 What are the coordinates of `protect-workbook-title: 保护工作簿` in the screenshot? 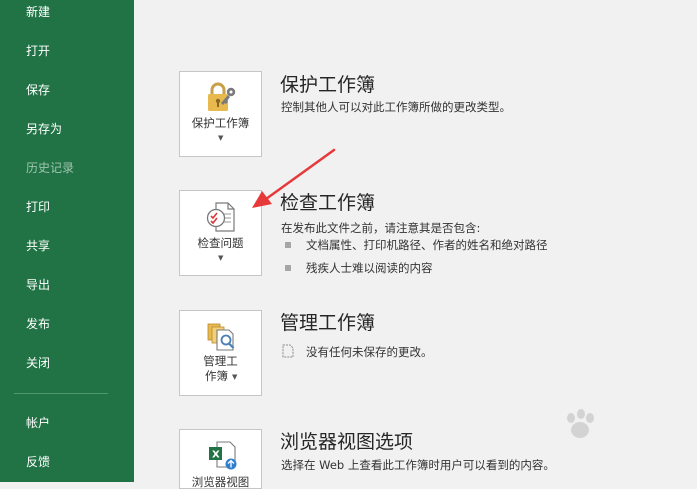 It's located at (328, 85).